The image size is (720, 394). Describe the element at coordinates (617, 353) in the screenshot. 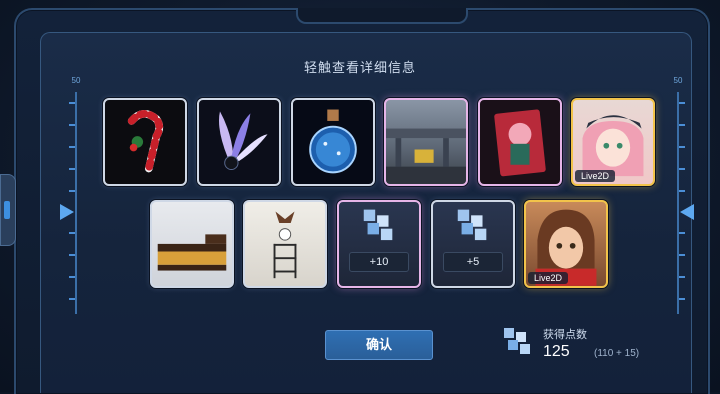

I see `points-detail: (110 + 15)` at that location.